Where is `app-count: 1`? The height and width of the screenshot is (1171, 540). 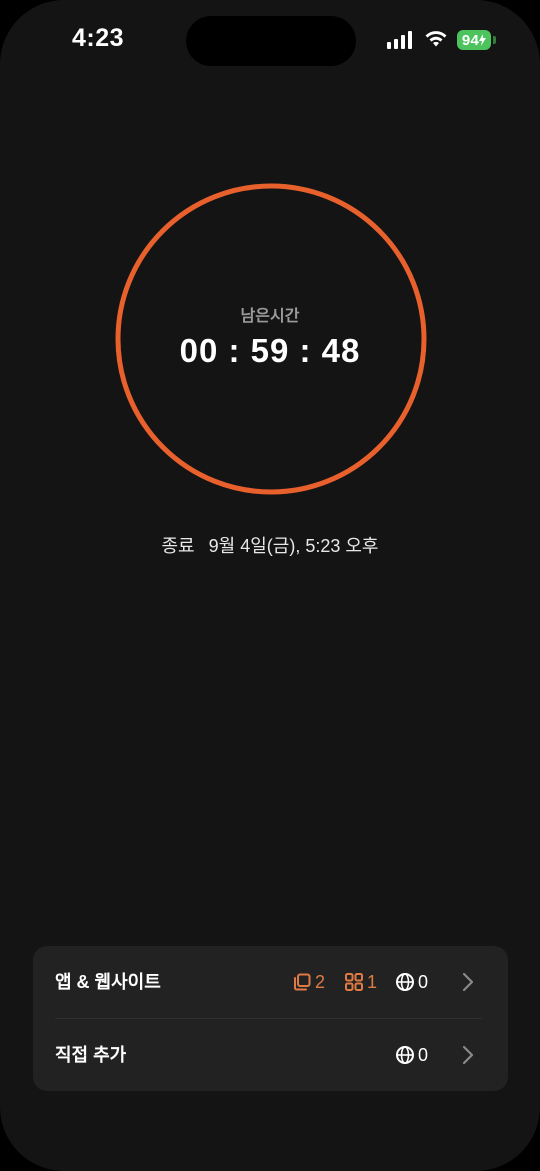 app-count: 1 is located at coordinates (360, 982).